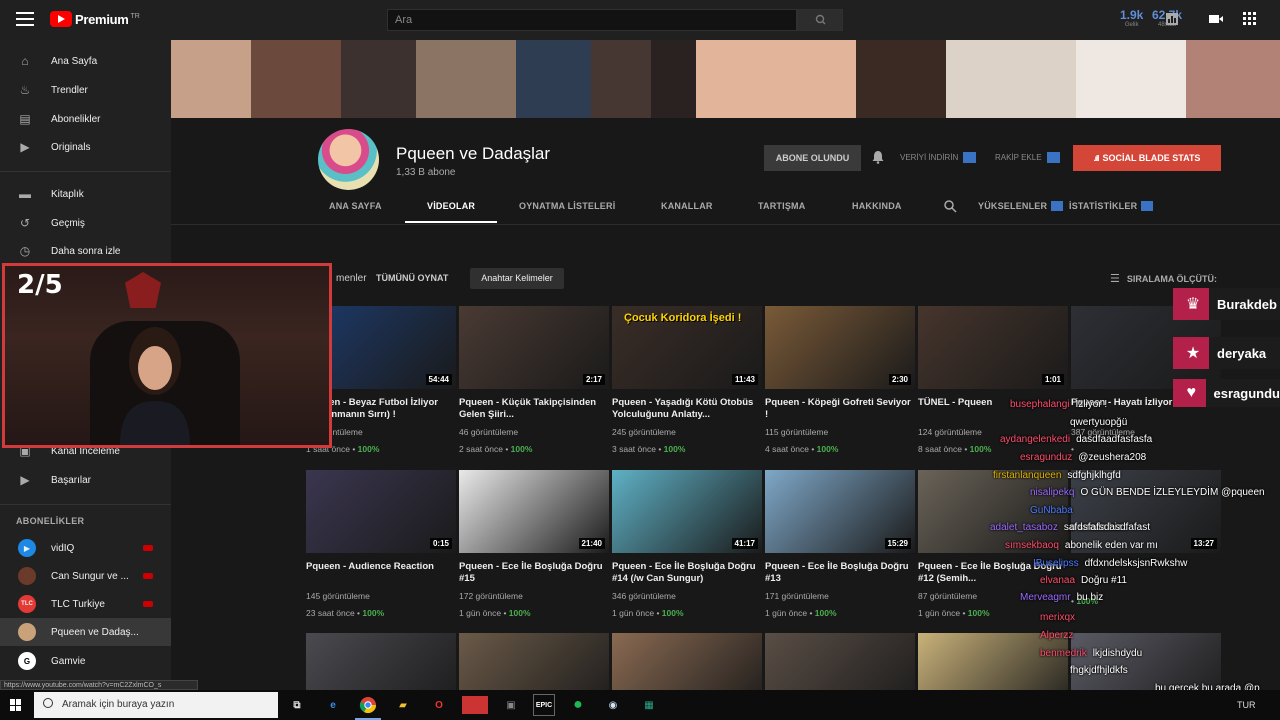 The image size is (1280, 720). What do you see at coordinates (85, 194) in the screenshot?
I see `sidebar-item-library: ▬ Kitaplık` at bounding box center [85, 194].